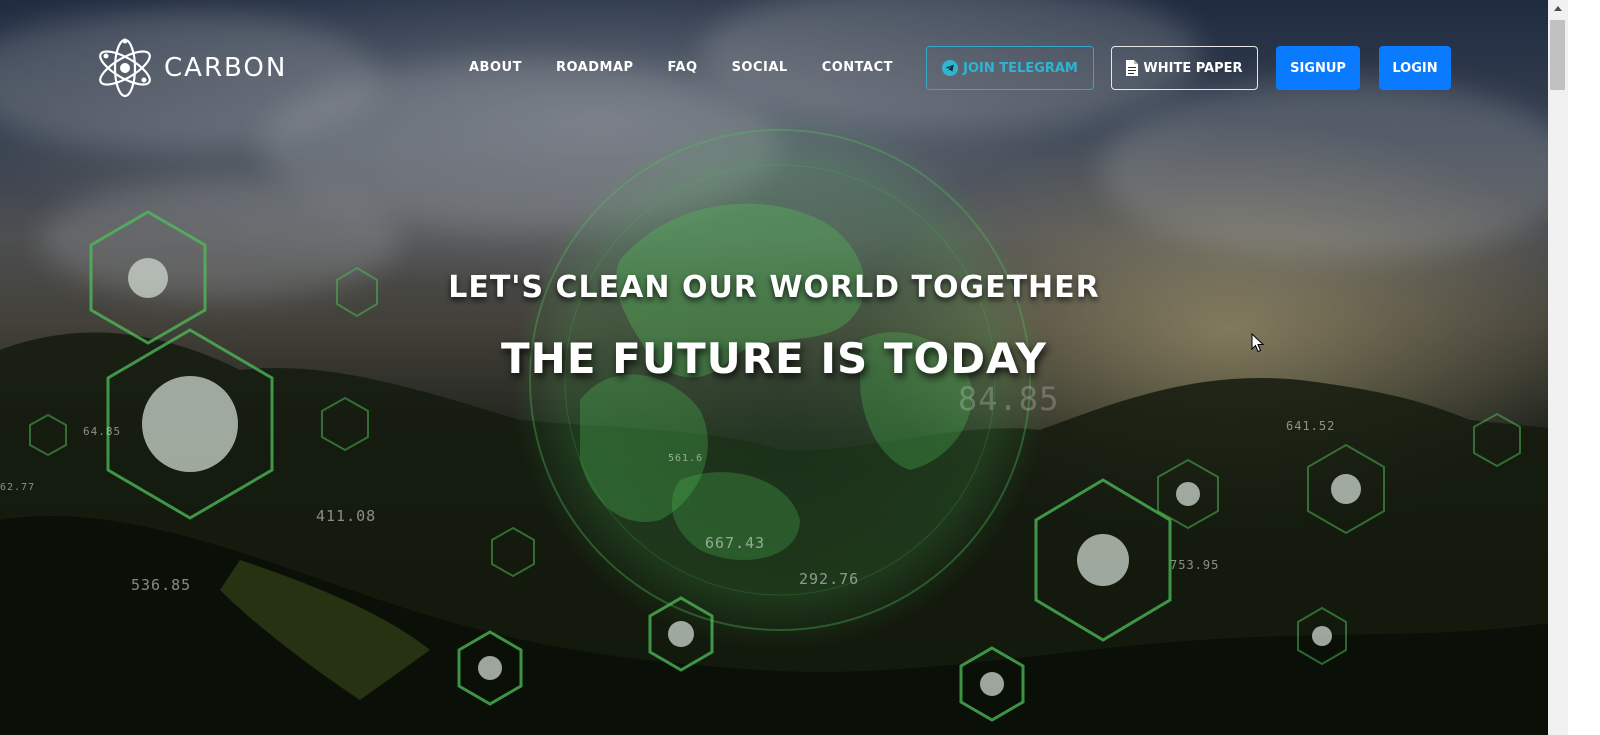 Image resolution: width=1600 pixels, height=735 pixels. What do you see at coordinates (774, 287) in the screenshot?
I see `hero-tagline: LET'S CLEAN OUR WORLD TOGETHER` at bounding box center [774, 287].